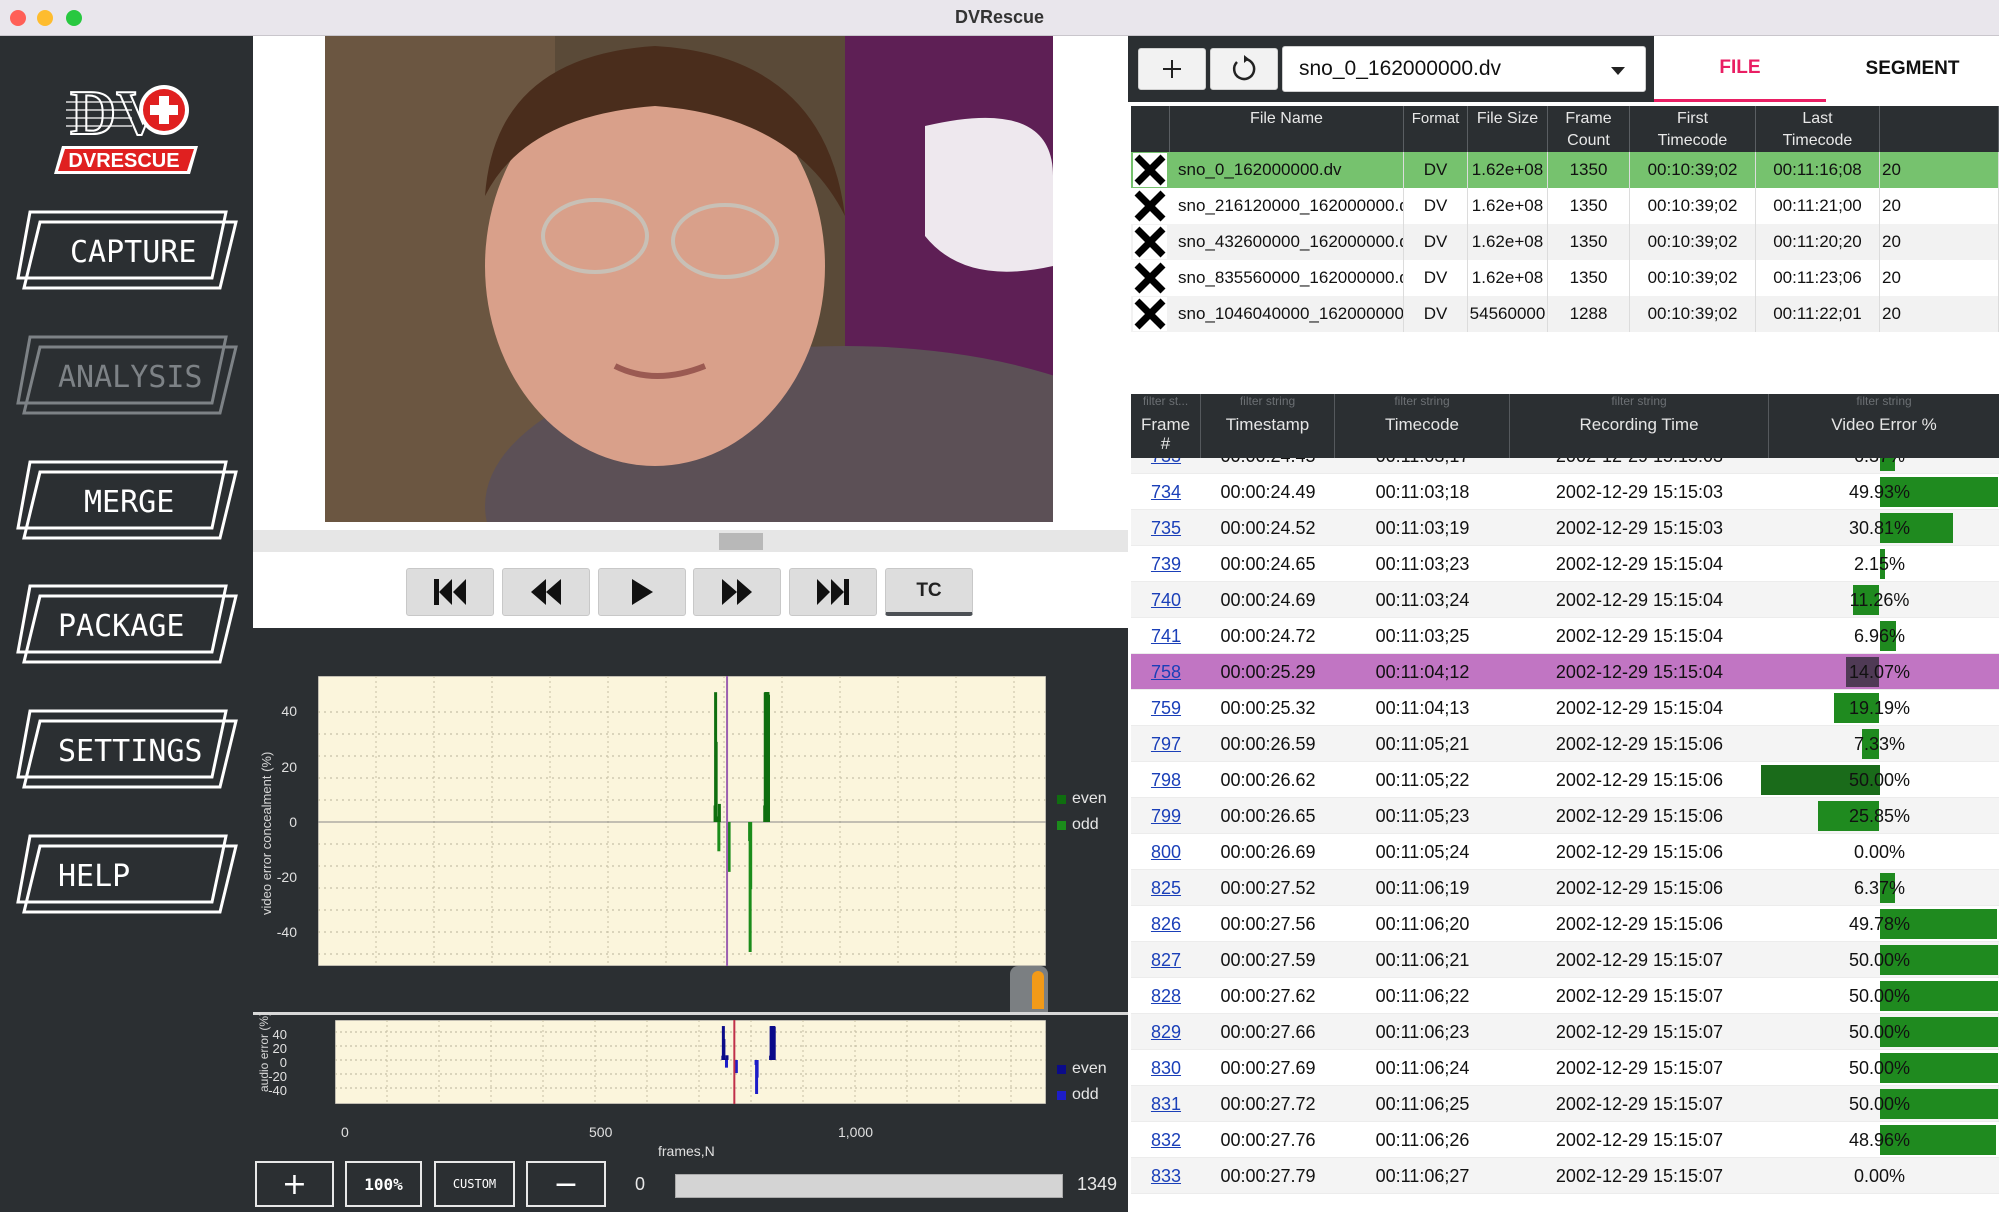 This screenshot has height=1212, width=1999. I want to click on file-selector-dropdown: sno_0_162000000.dv, so click(1464, 69).